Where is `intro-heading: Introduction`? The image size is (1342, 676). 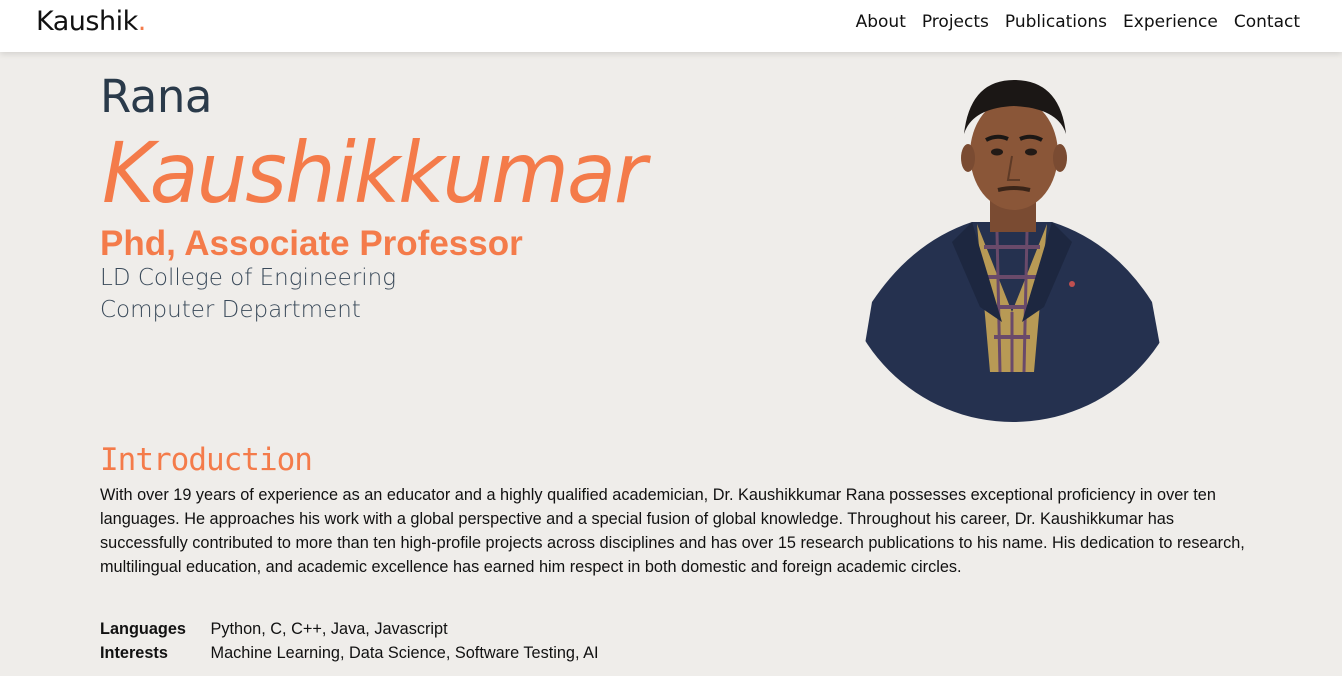
intro-heading: Introduction is located at coordinates (206, 460).